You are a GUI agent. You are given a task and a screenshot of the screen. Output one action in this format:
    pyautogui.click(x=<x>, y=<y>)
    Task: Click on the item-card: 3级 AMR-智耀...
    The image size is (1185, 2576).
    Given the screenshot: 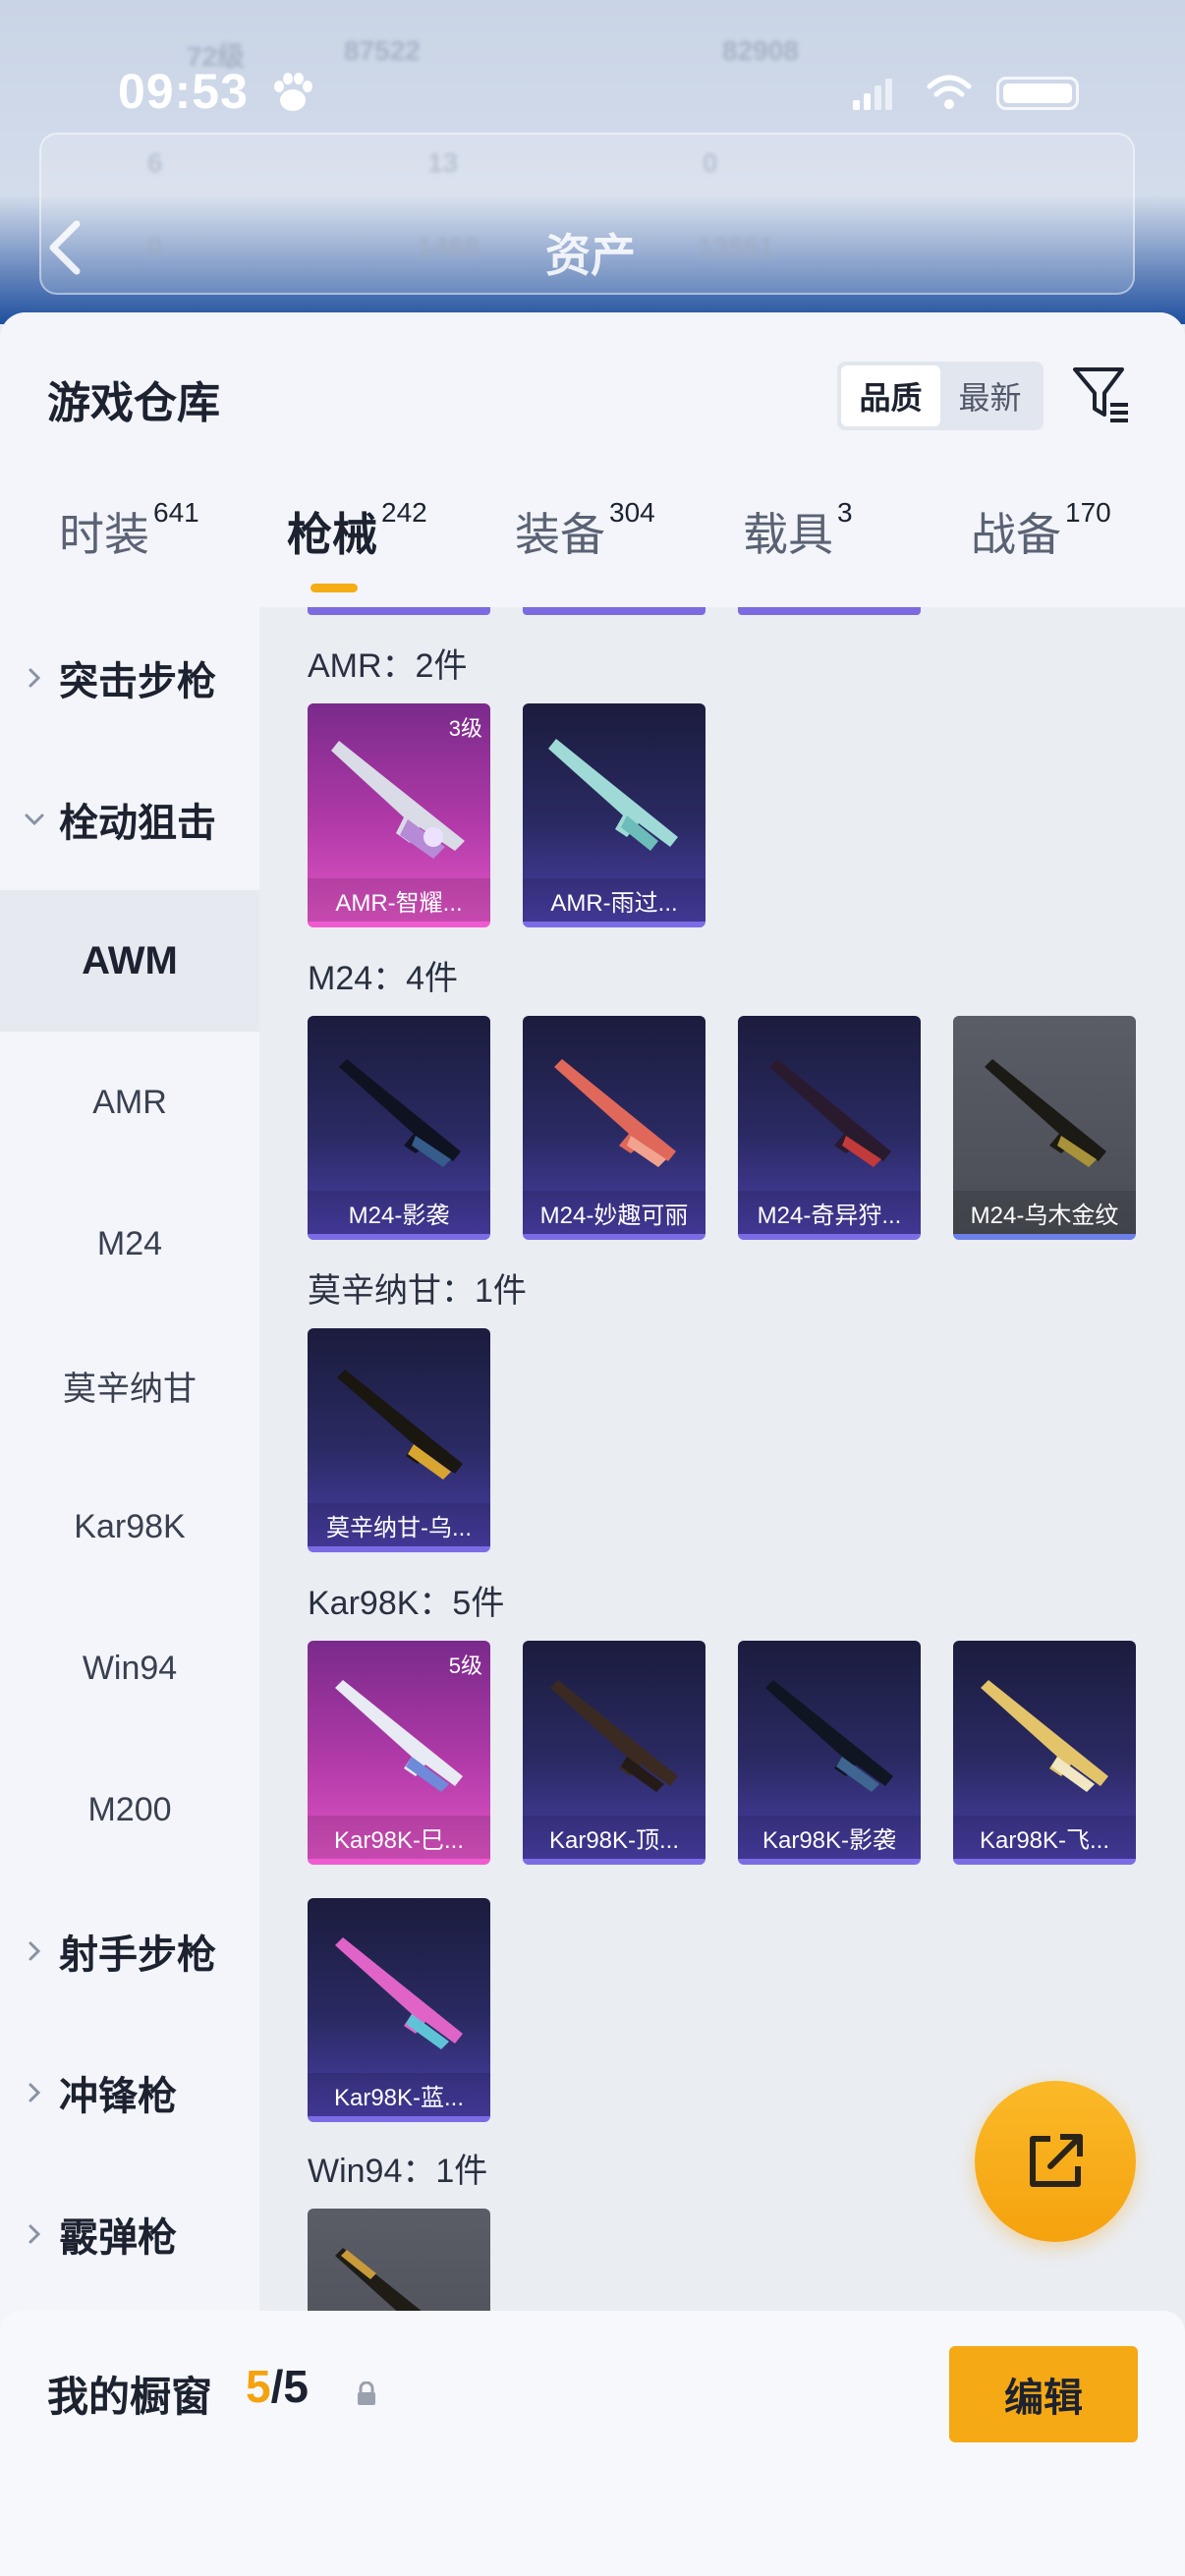 What is the action you would take?
    pyautogui.click(x=399, y=815)
    